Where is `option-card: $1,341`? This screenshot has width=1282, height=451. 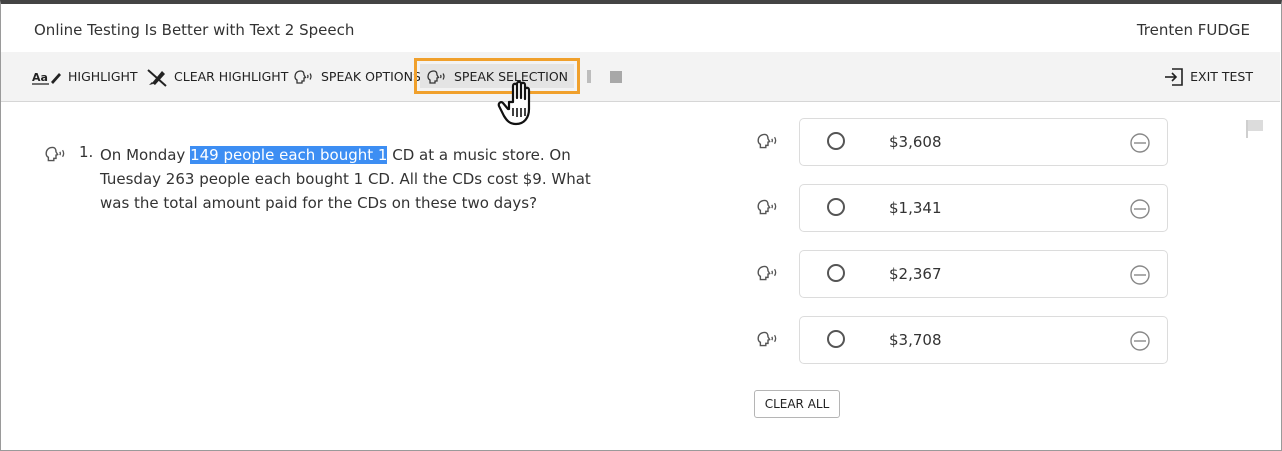 option-card: $1,341 is located at coordinates (983, 208).